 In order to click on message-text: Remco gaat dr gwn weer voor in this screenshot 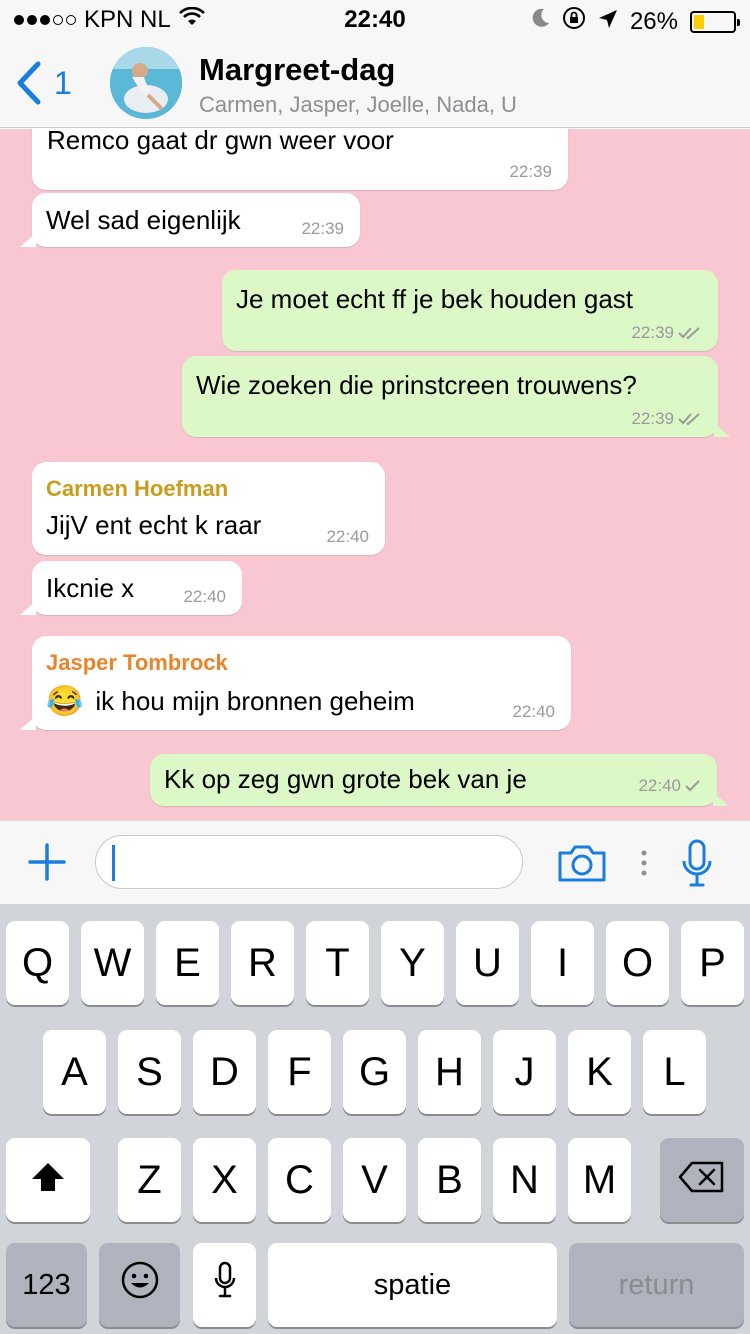, I will do `click(220, 142)`.